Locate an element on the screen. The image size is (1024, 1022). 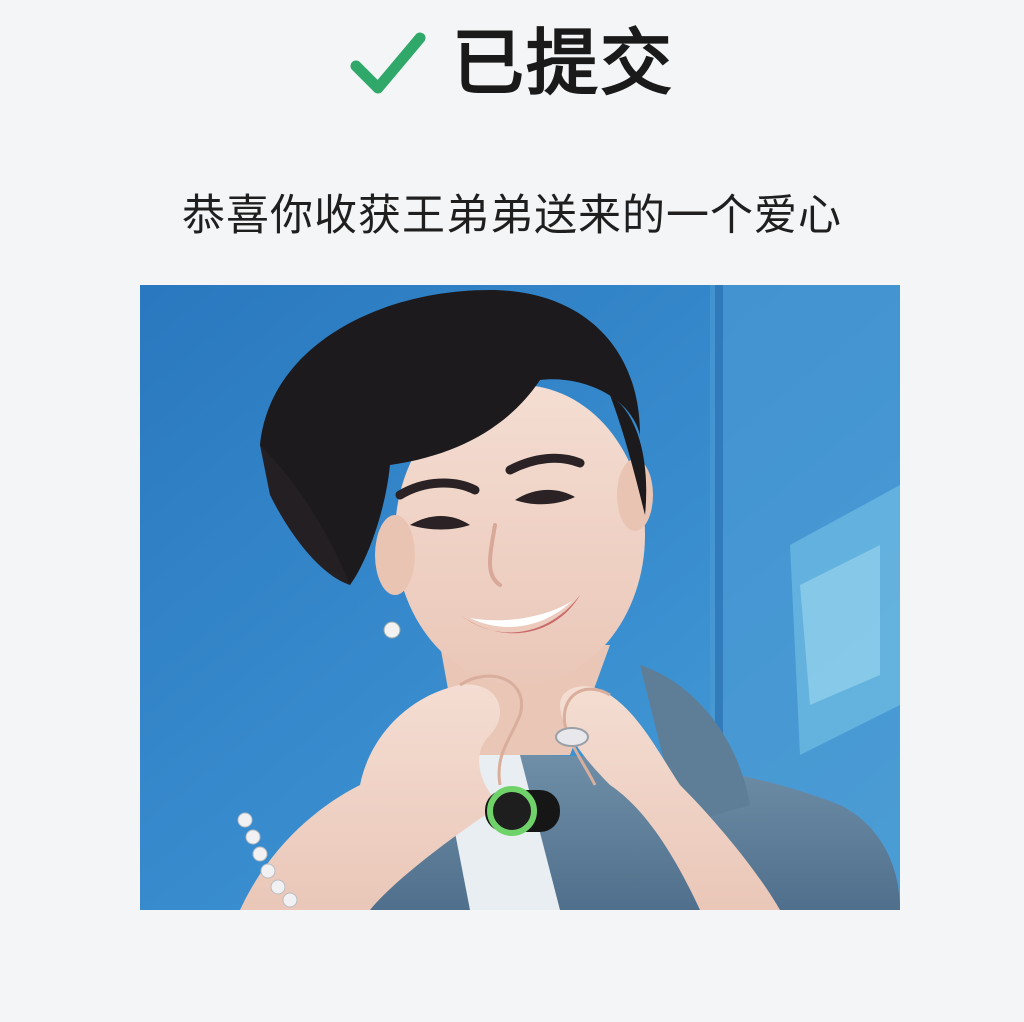
status-header: 已提交 is located at coordinates (512, 63).